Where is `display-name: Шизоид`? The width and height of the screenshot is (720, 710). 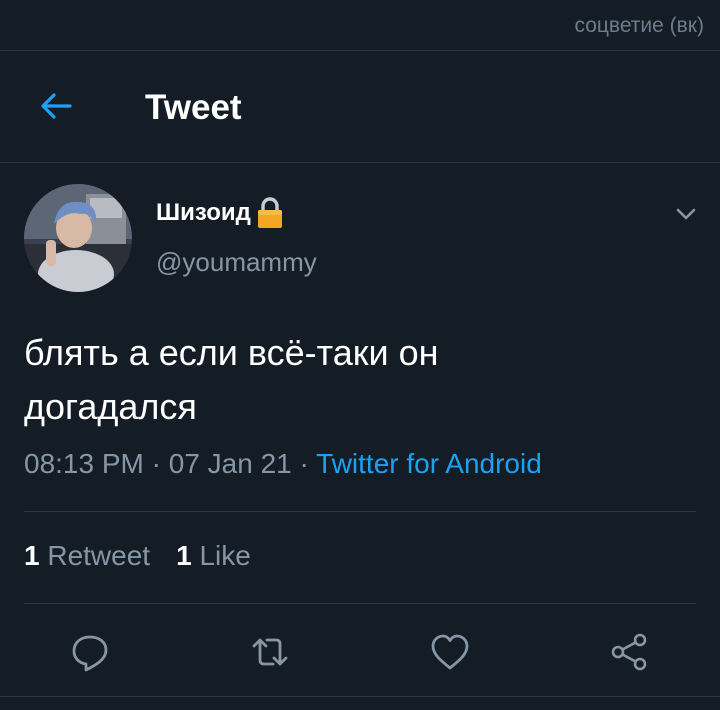 display-name: Шизоид is located at coordinates (203, 213).